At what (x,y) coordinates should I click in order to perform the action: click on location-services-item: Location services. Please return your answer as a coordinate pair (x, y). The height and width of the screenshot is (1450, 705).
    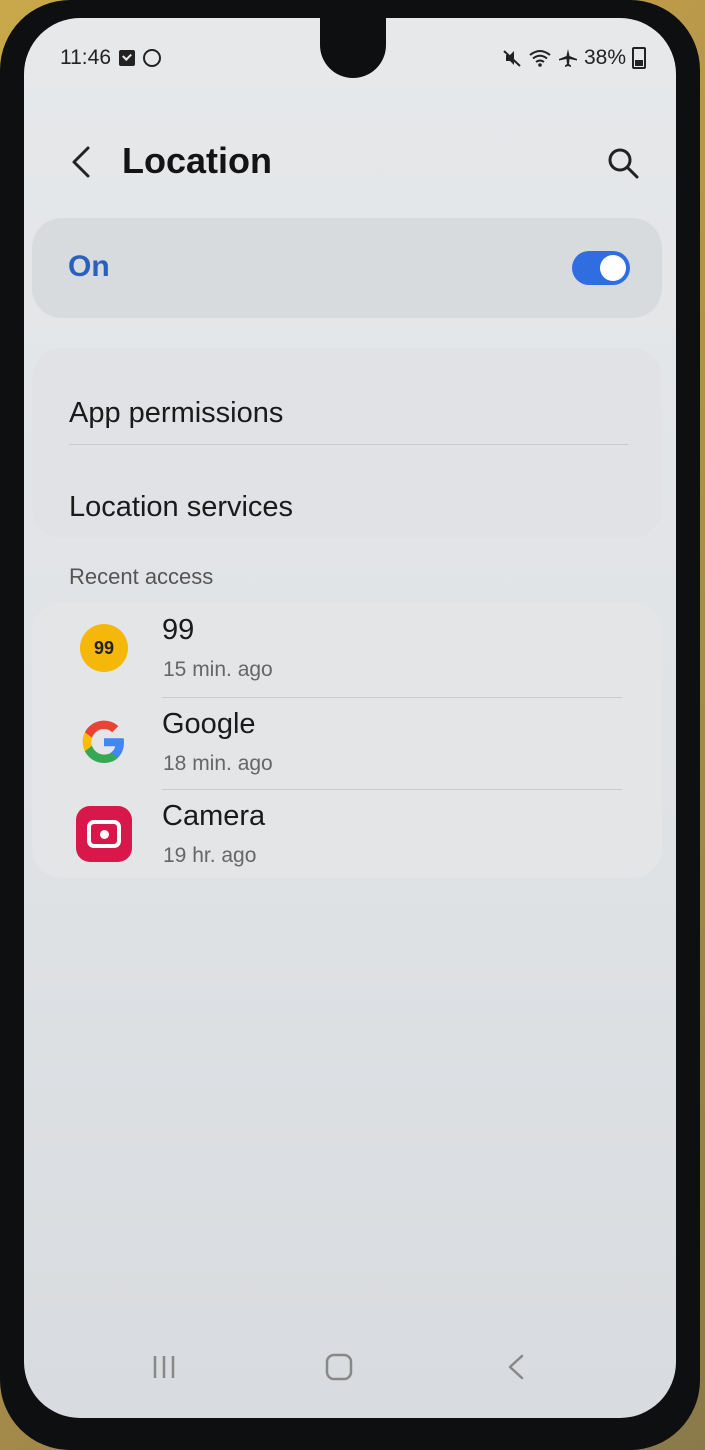
    Looking at the image, I should click on (181, 507).